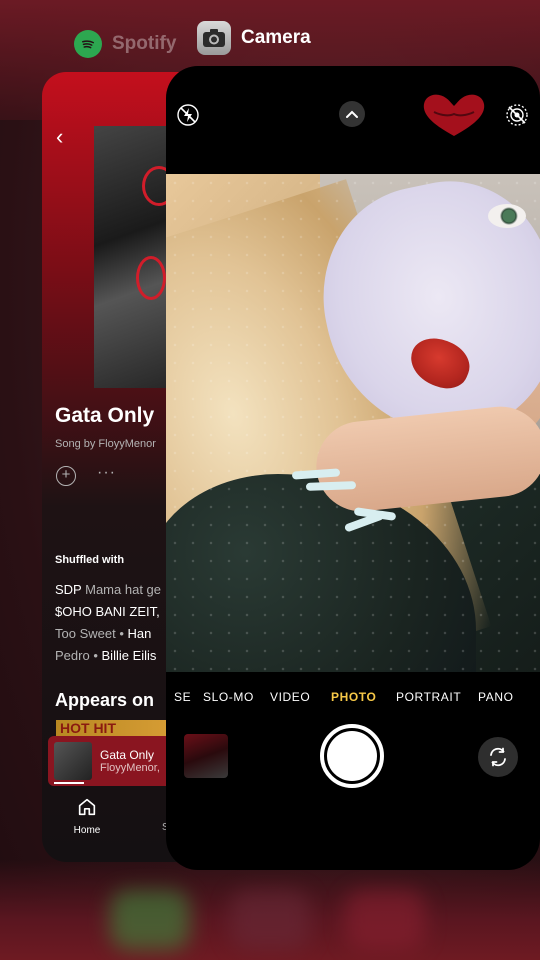 The width and height of the screenshot is (540, 960). What do you see at coordinates (123, 589) in the screenshot?
I see `shuffled-artist: Mama hat ge` at bounding box center [123, 589].